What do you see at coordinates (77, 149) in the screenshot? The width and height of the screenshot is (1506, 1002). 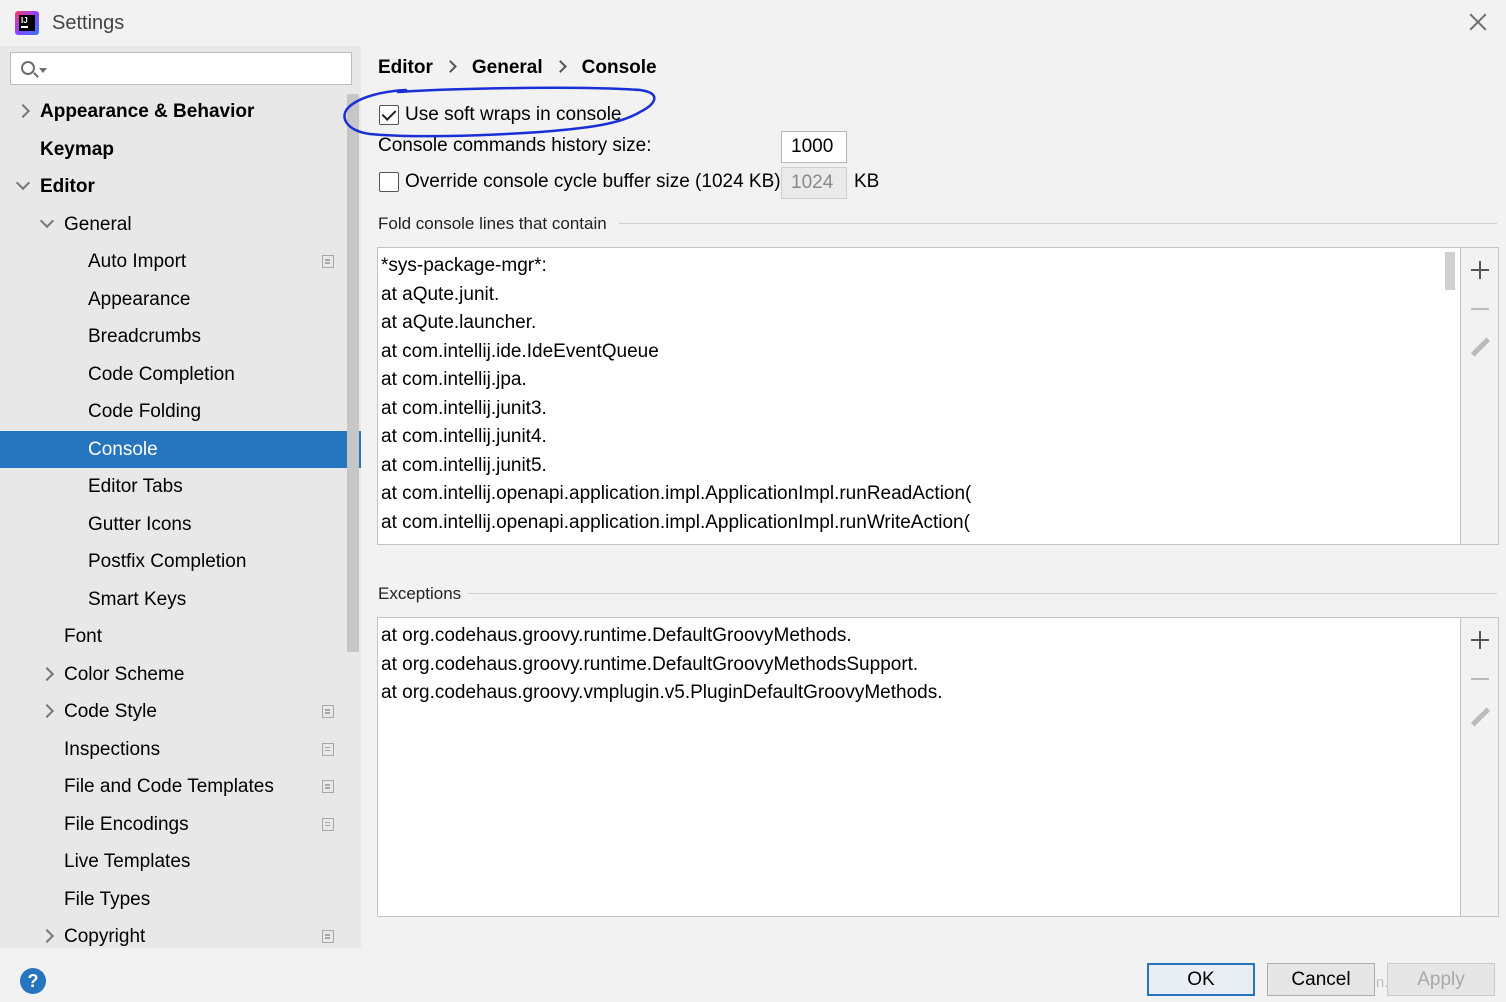 I see `sidebar-item-label: Keymap` at bounding box center [77, 149].